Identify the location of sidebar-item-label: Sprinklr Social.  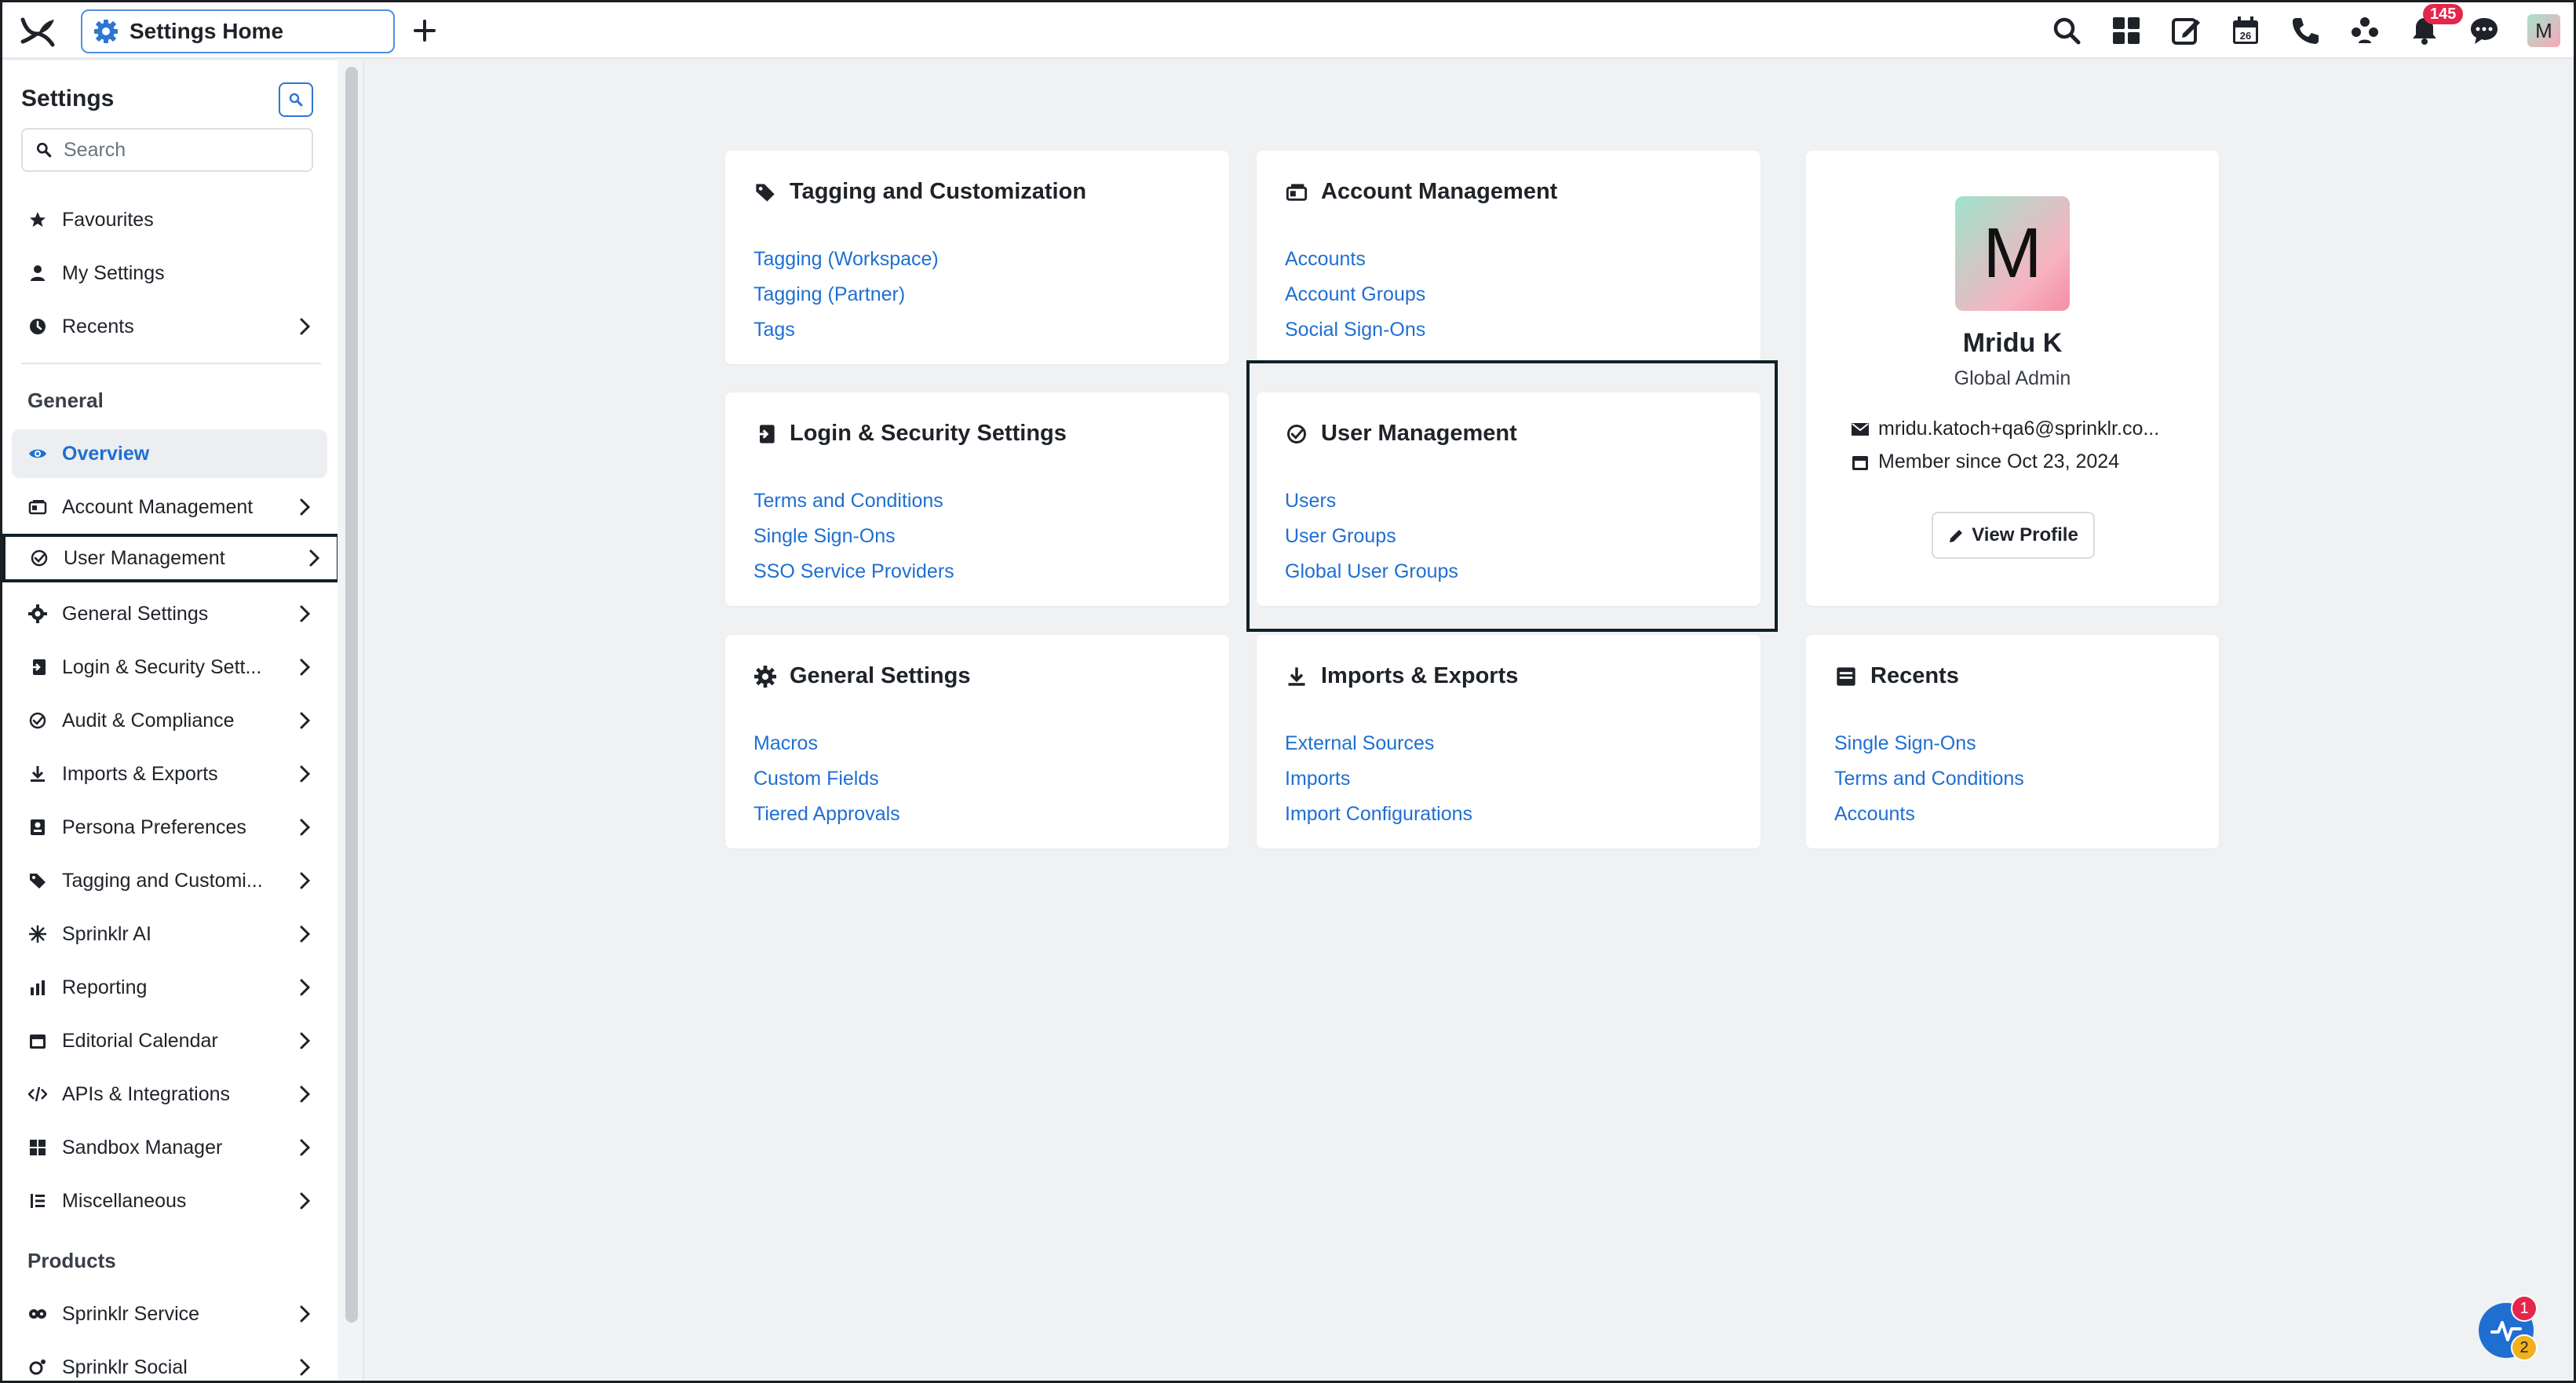
(125, 1367).